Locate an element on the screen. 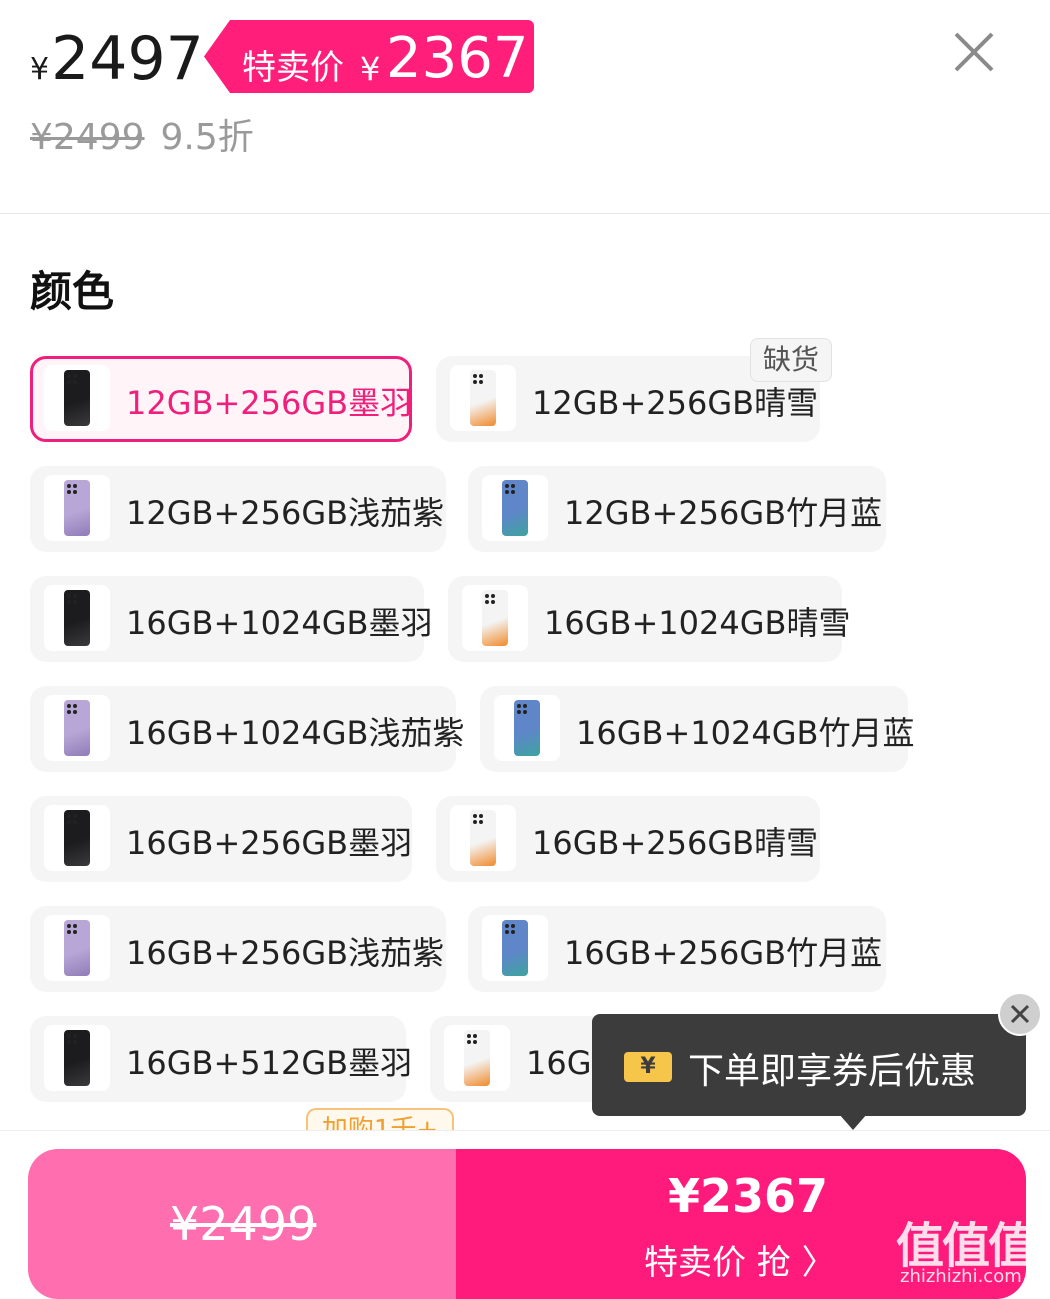 This screenshot has height=1299, width=1050. sku-label: 16GB+256GB晴雪 is located at coordinates (675, 843).